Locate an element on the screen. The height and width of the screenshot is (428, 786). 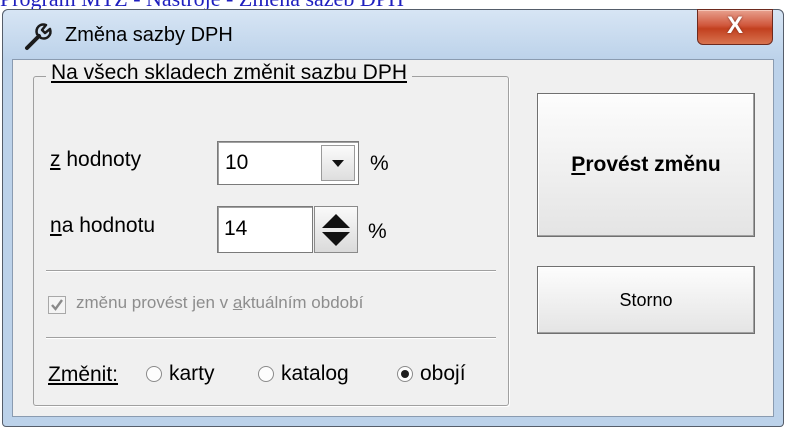
change-target-label: Změnit: is located at coordinates (83, 374).